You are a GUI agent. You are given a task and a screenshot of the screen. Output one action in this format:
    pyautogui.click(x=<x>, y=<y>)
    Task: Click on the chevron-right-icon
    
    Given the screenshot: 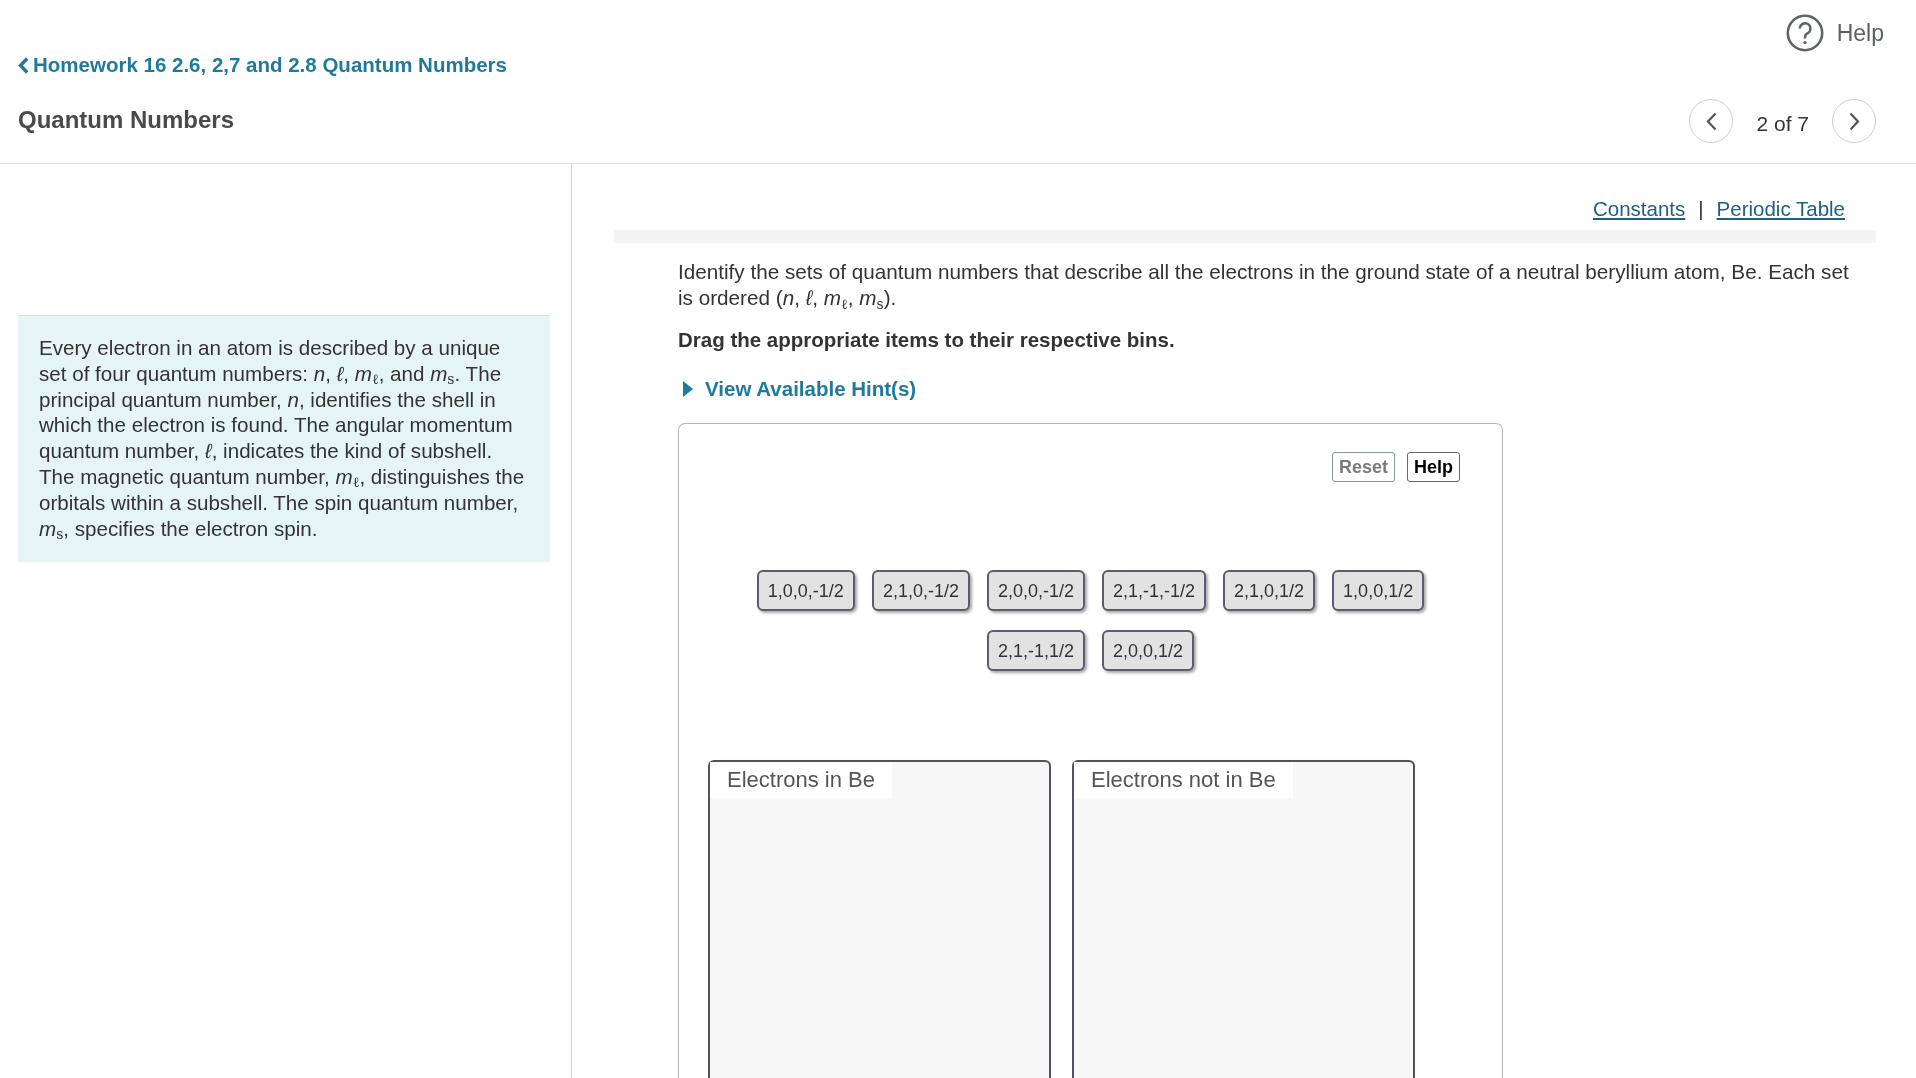 What is the action you would take?
    pyautogui.click(x=1854, y=121)
    